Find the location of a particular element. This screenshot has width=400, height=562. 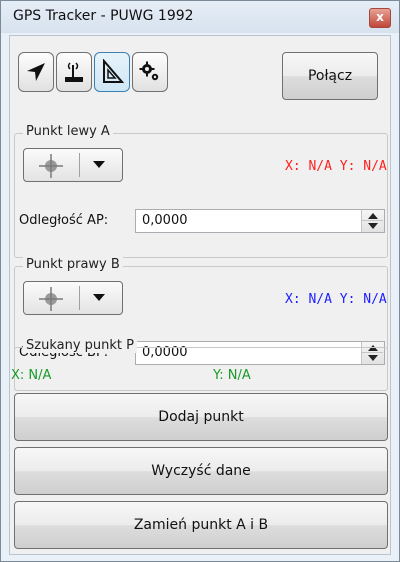

point-p-group: Szukany punkt P X: N/A Y: N/A is located at coordinates (199, 364).